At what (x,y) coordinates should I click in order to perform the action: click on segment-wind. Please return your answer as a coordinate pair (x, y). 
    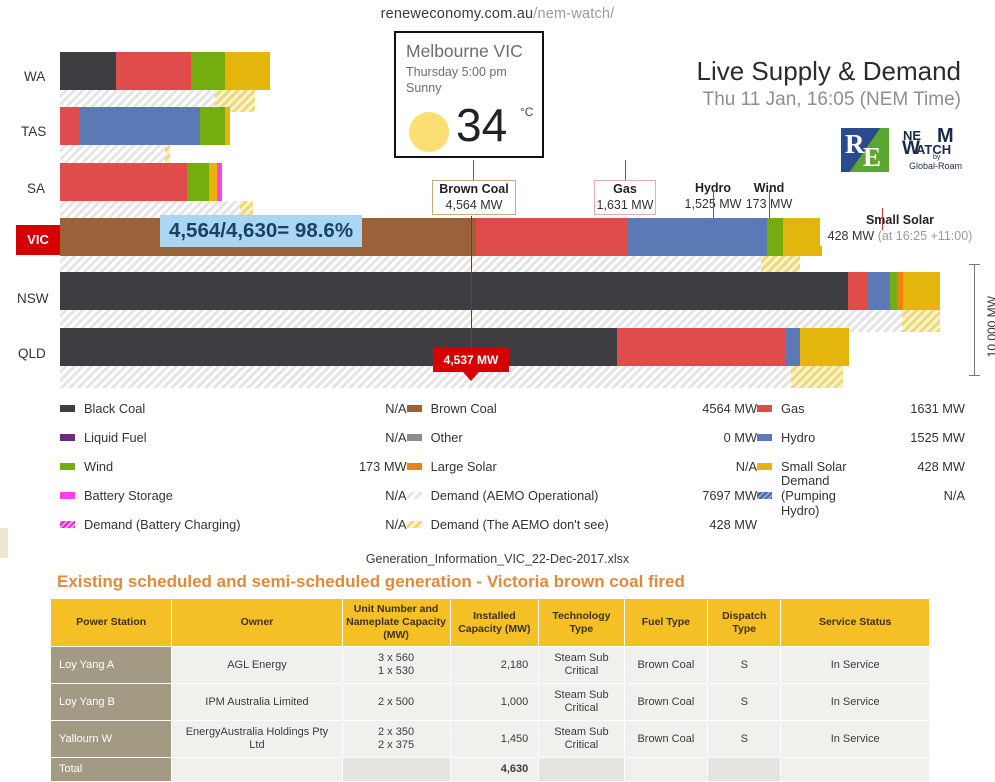
    Looking at the image, I should click on (775, 237).